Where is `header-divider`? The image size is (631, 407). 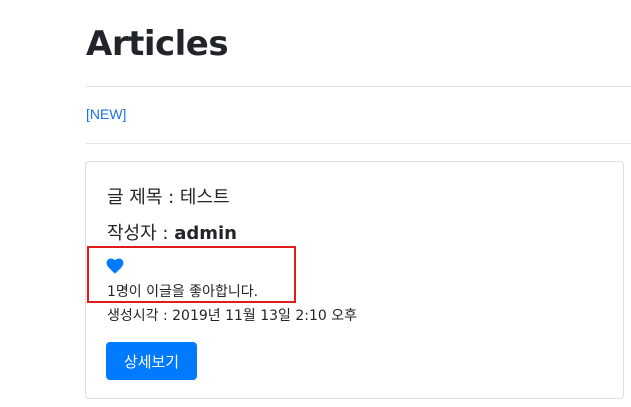
header-divider is located at coordinates (358, 86).